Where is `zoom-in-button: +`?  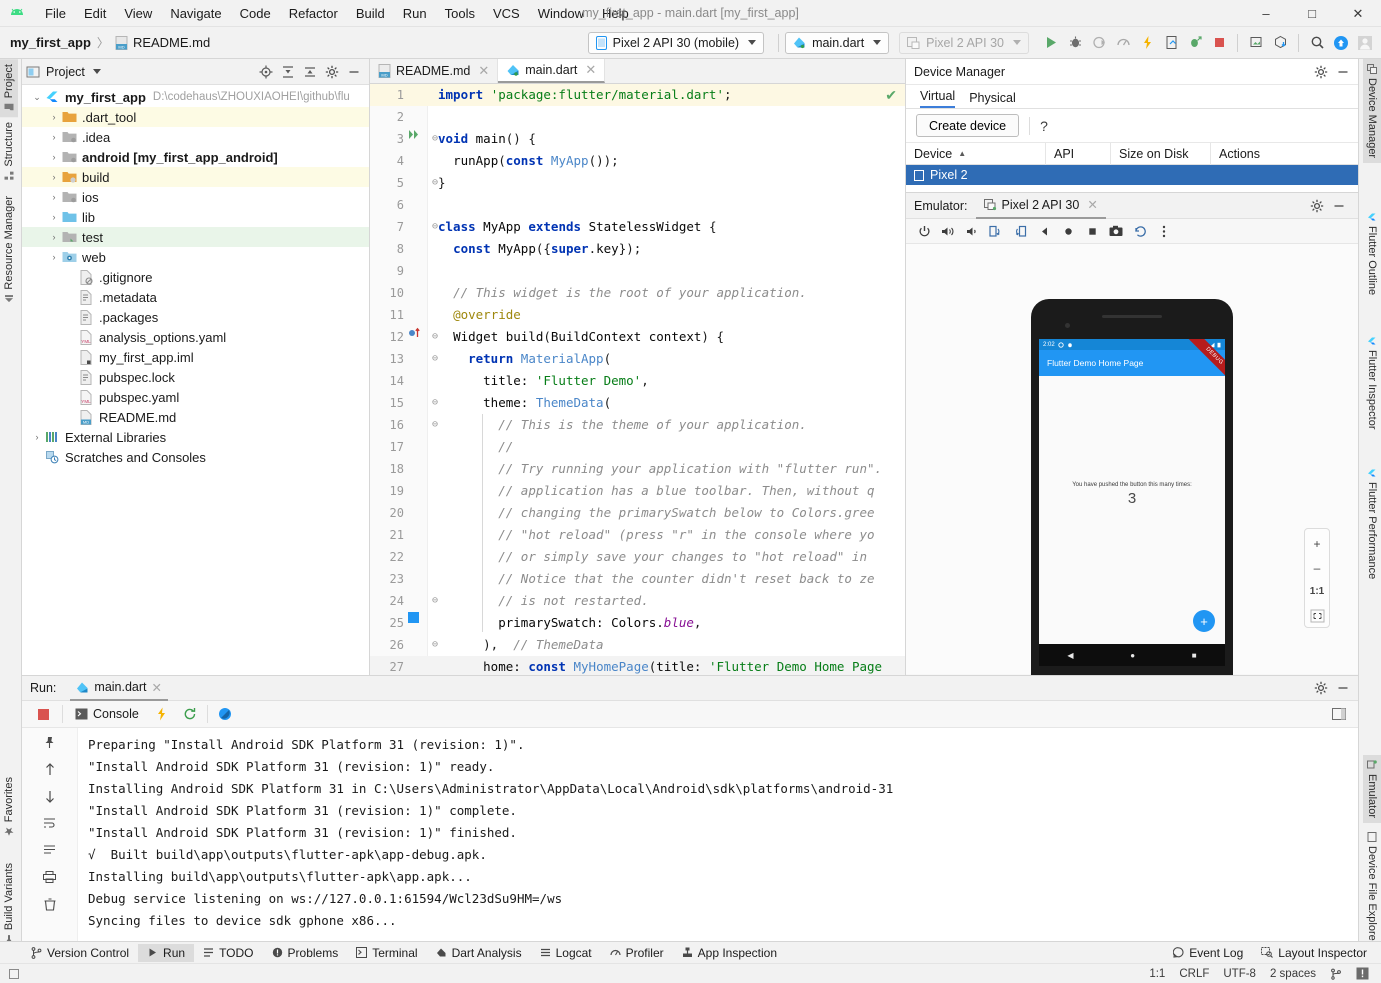
zoom-in-button: + is located at coordinates (1317, 543).